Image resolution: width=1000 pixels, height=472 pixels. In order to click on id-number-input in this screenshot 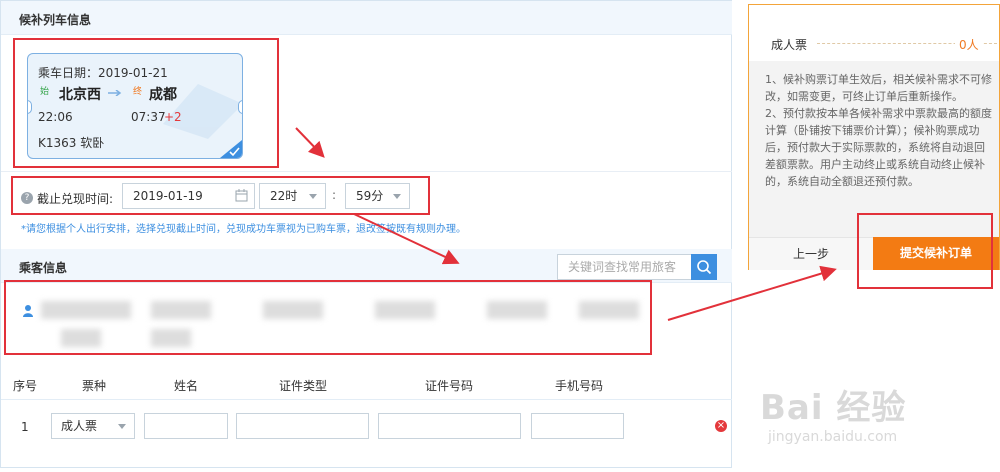, I will do `click(449, 426)`.